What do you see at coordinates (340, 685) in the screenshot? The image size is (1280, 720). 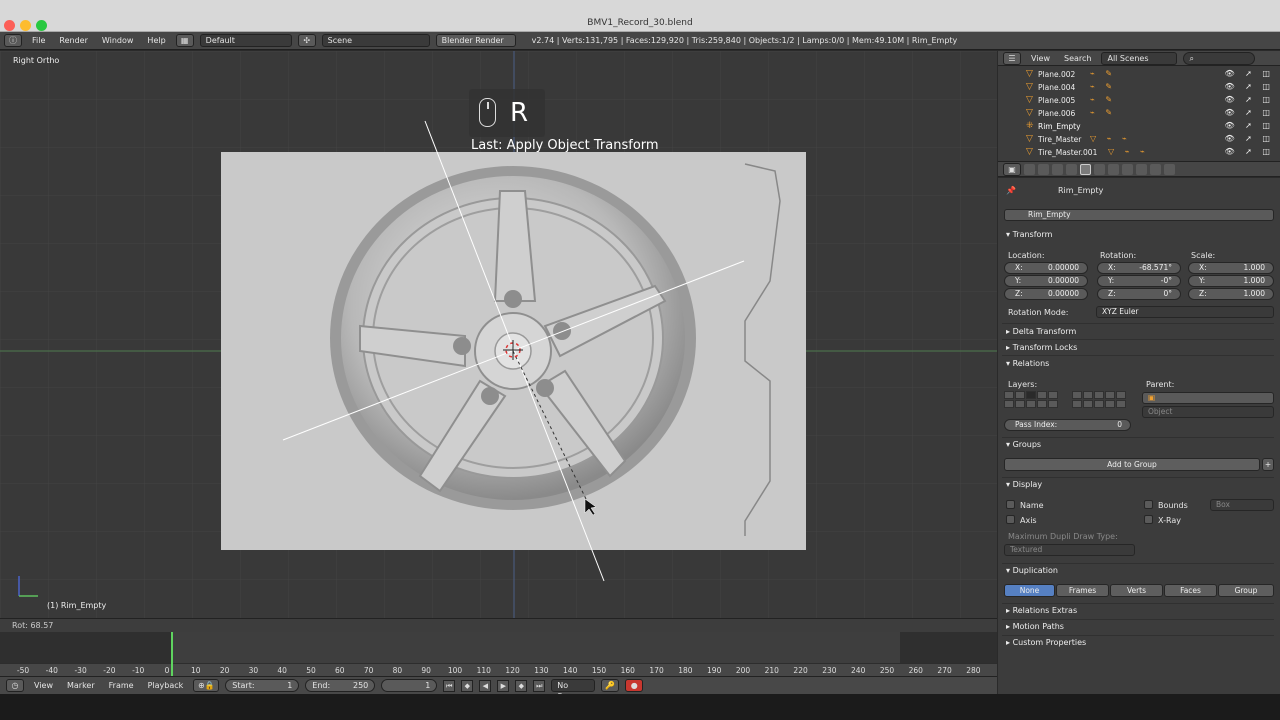 I see `end-frame-field: End: 250` at bounding box center [340, 685].